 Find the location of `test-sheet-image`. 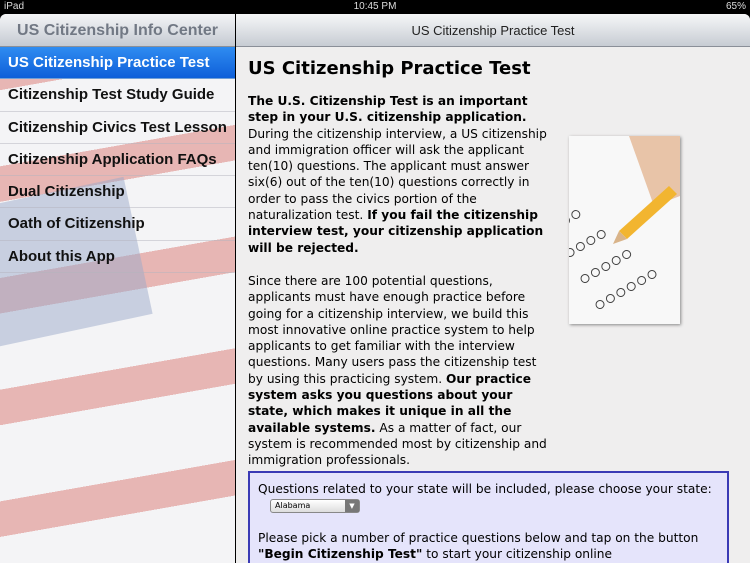

test-sheet-image is located at coordinates (624, 230).